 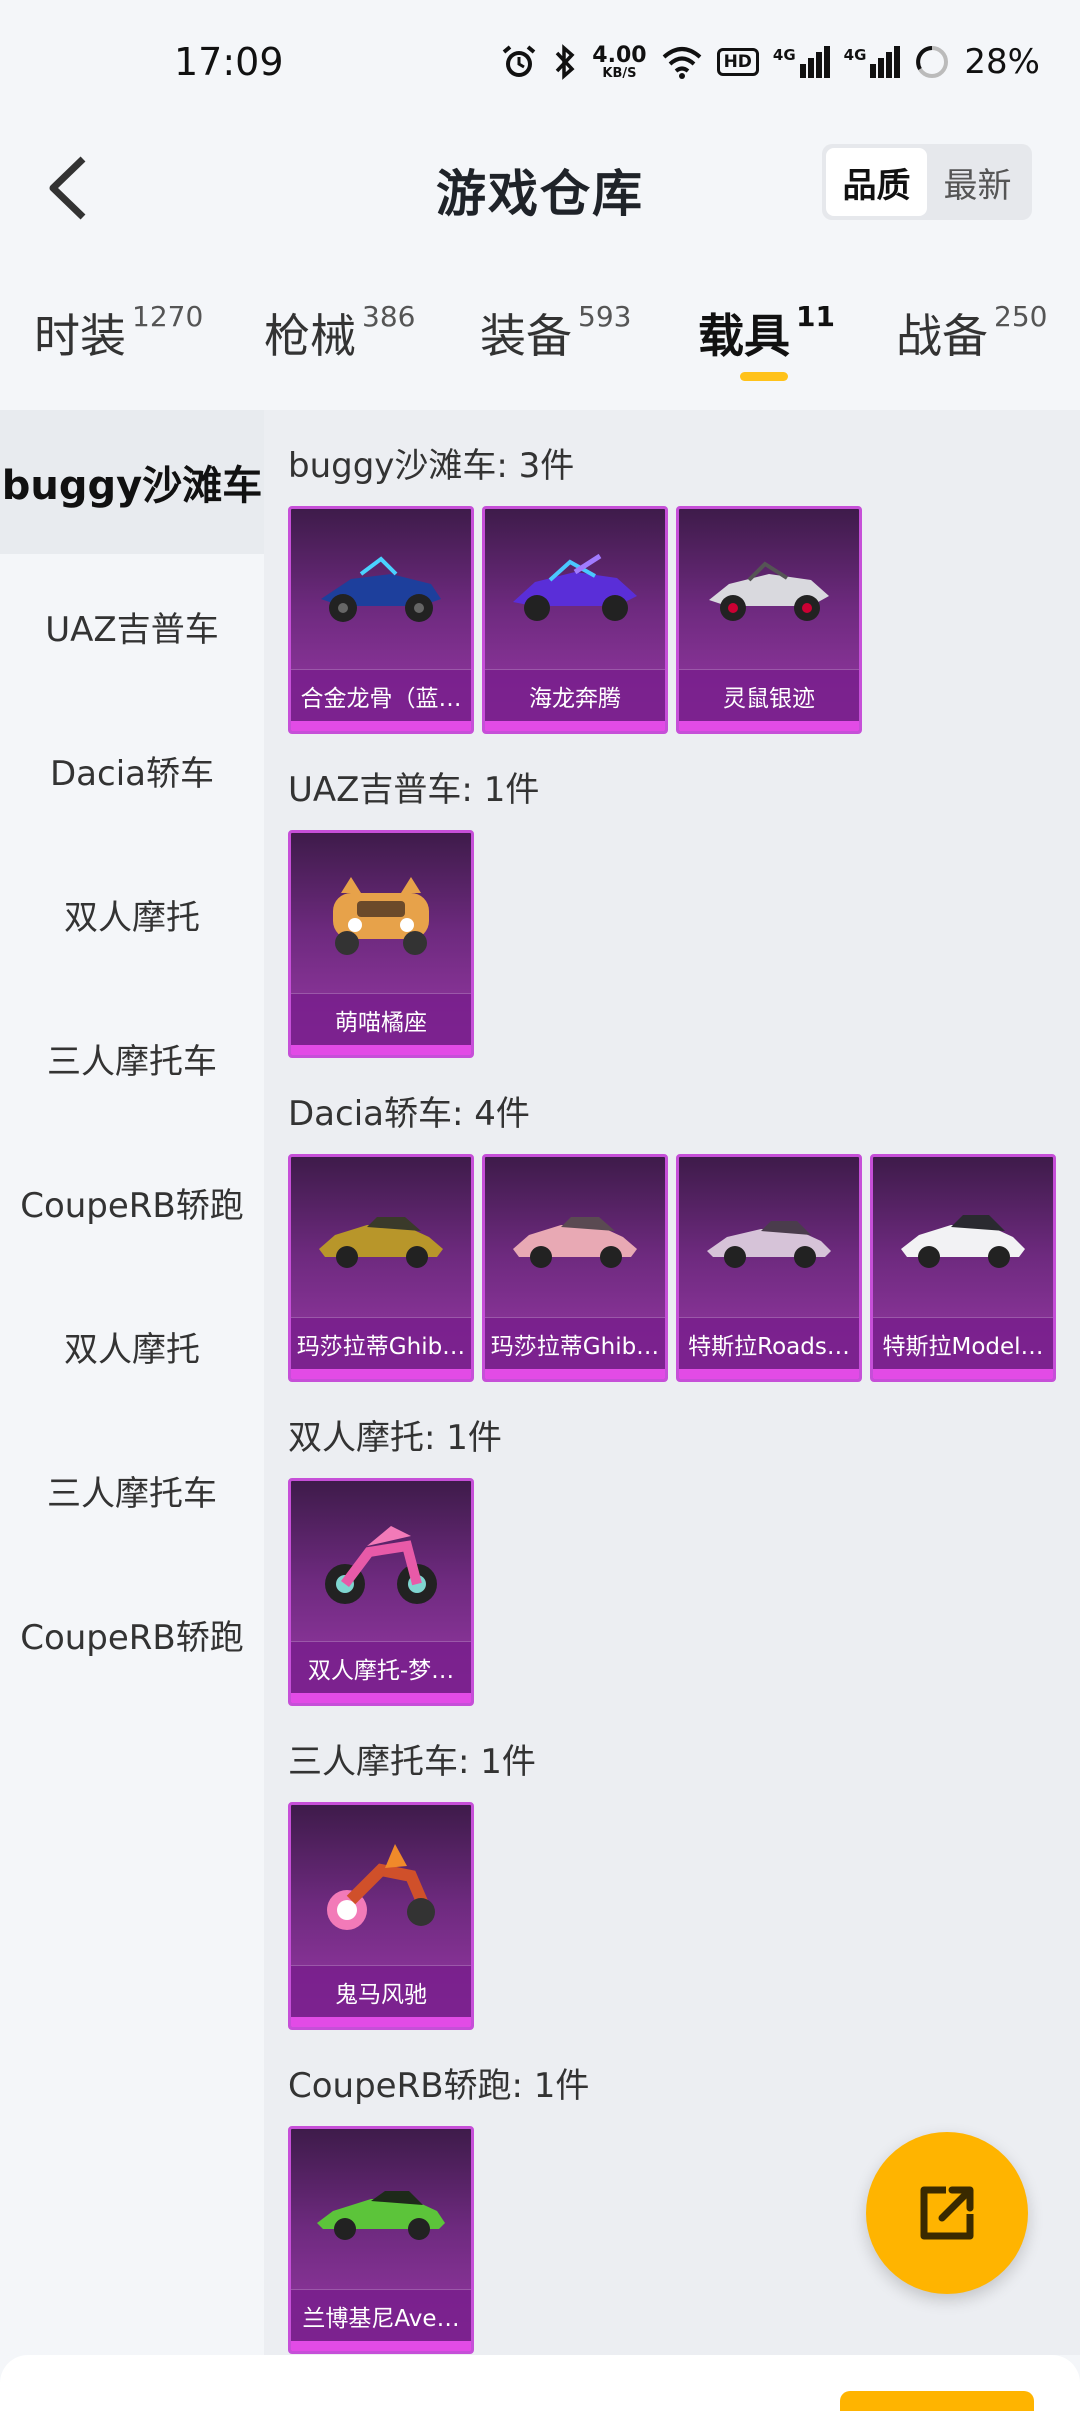 I want to click on category-tabs: 时装 1270 枪械 386 装备 593 载具 11 战备 250, so click(x=540, y=345).